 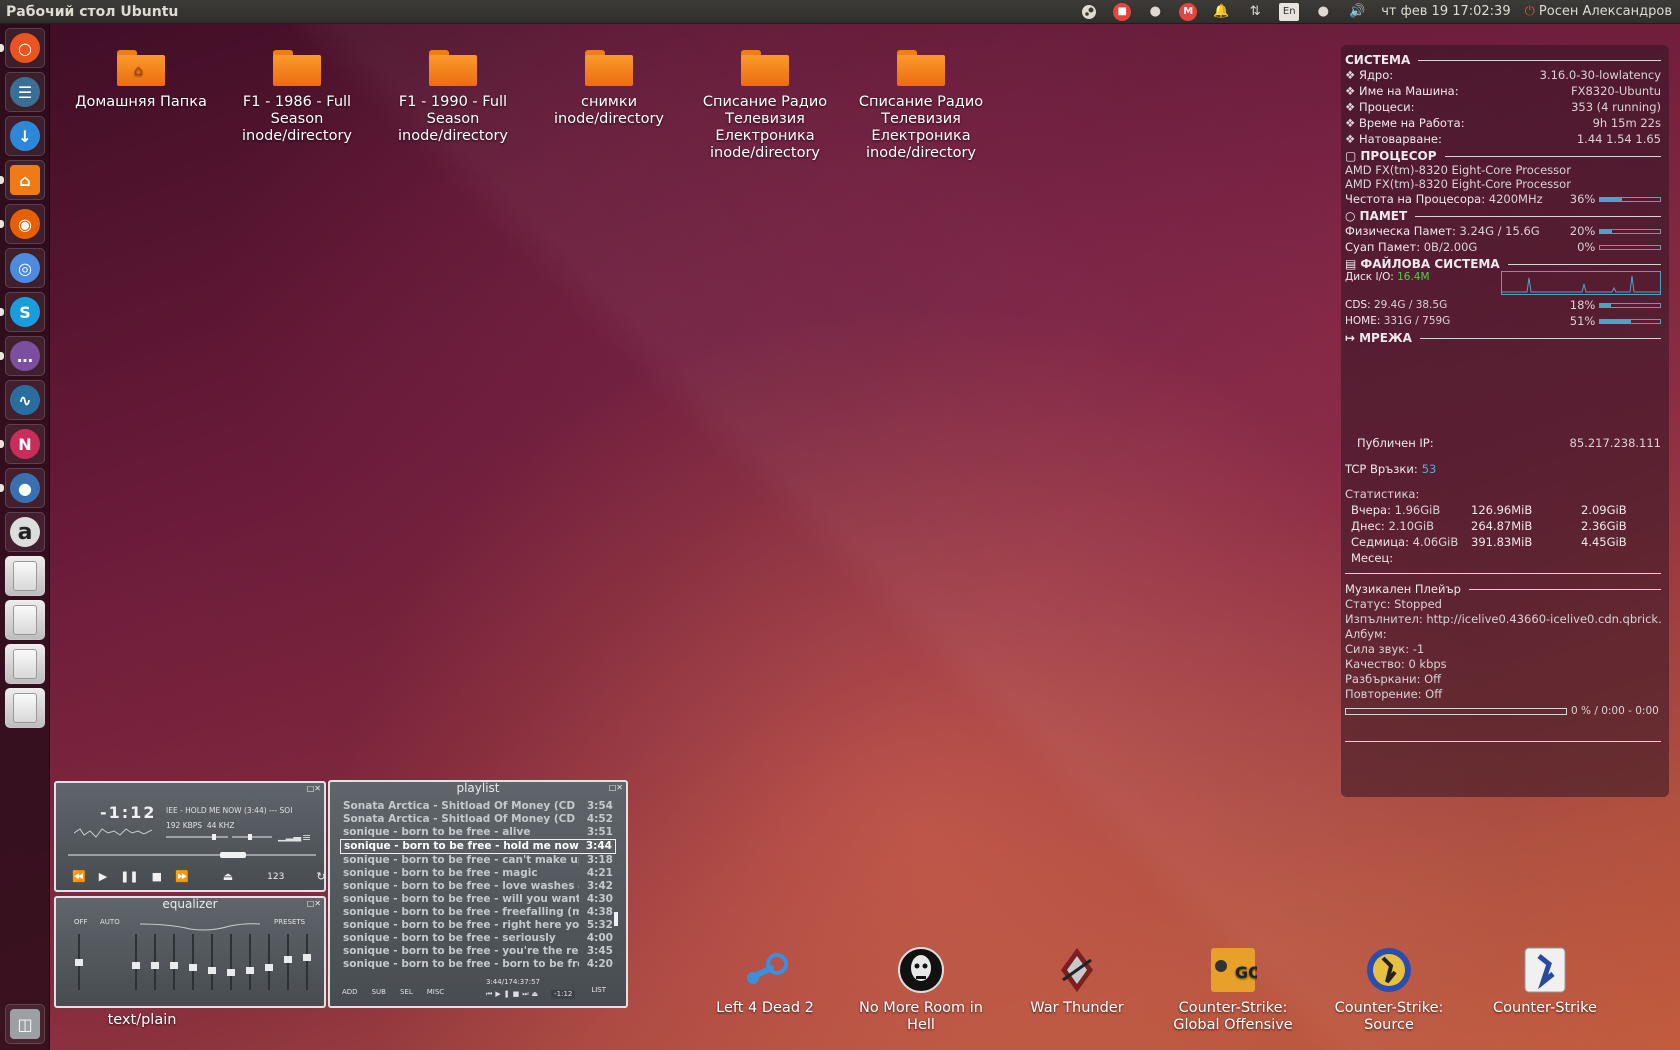 What do you see at coordinates (516, 994) in the screenshot?
I see `mini-stop-icon: ■` at bounding box center [516, 994].